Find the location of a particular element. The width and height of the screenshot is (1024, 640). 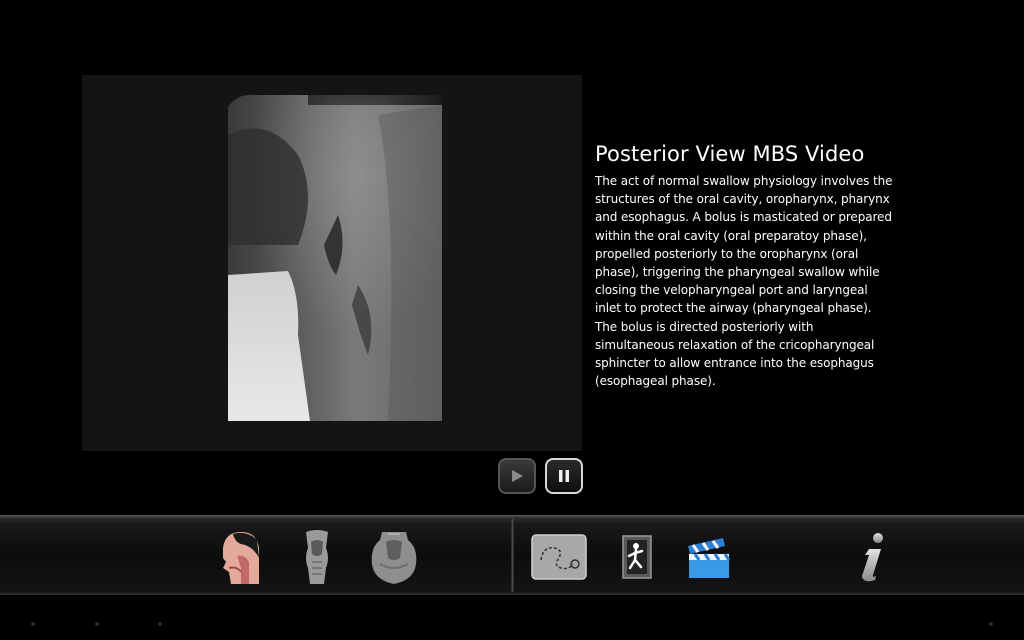

pause-button is located at coordinates (564, 476).